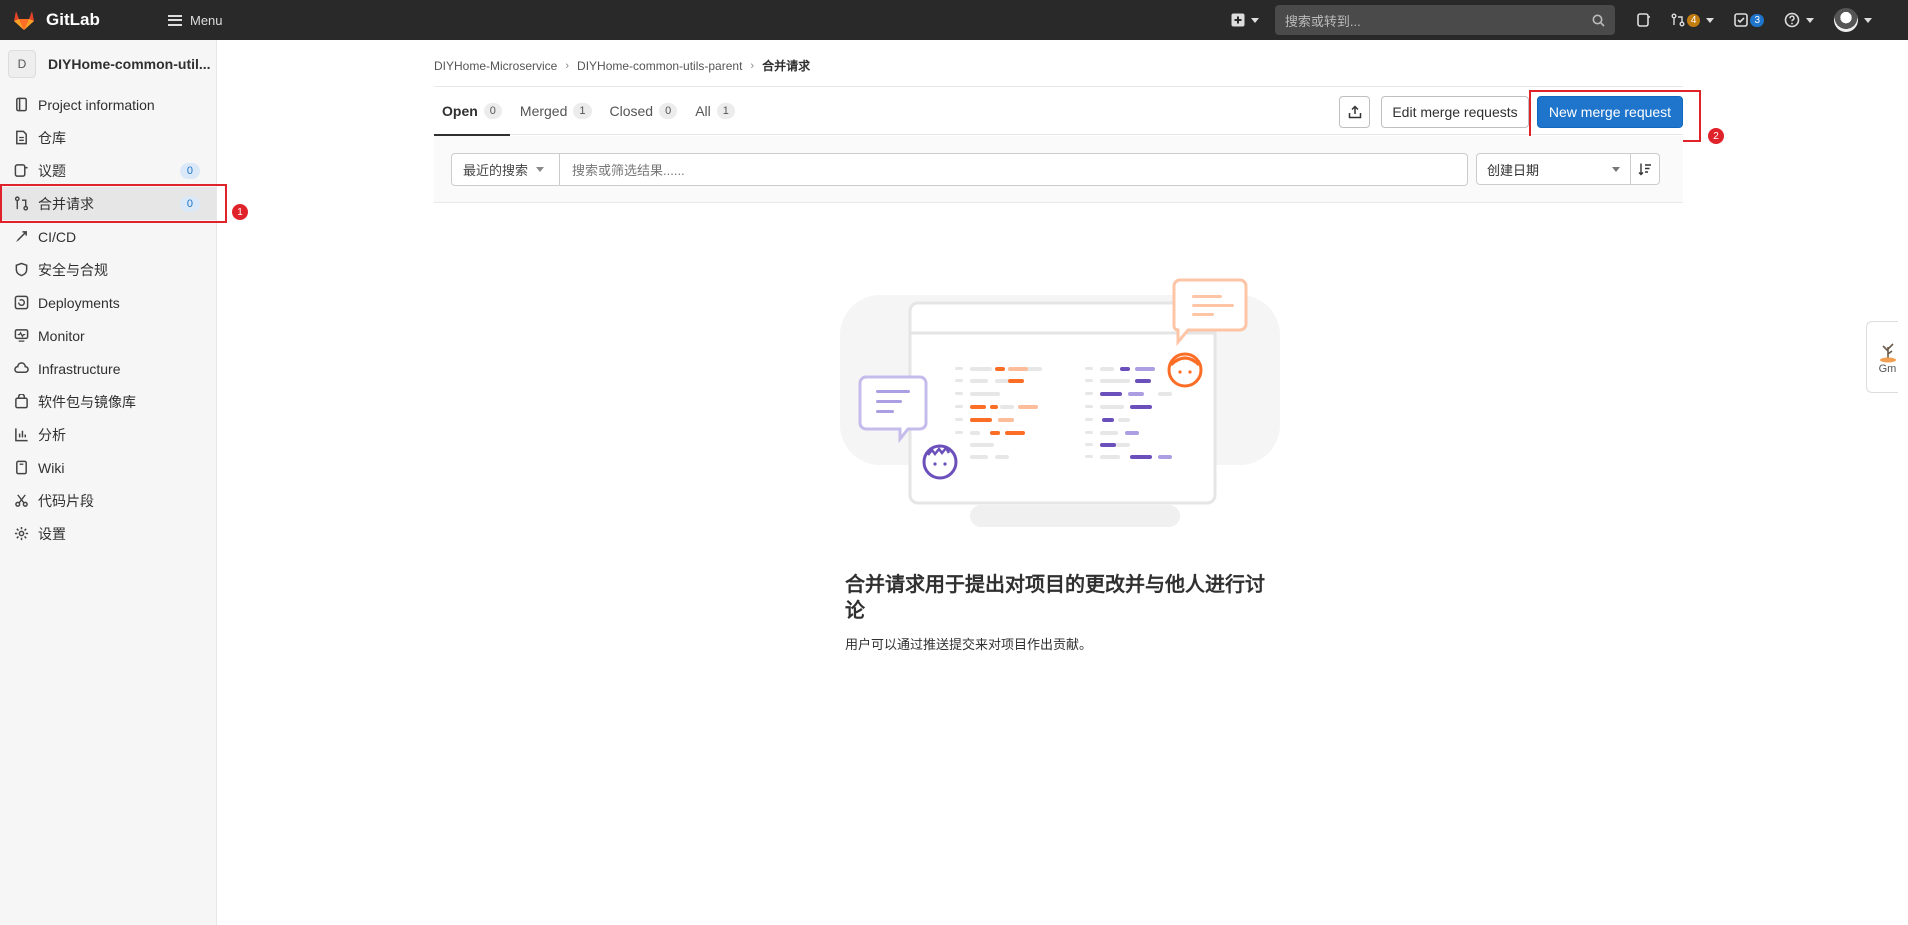  What do you see at coordinates (668, 110) in the screenshot?
I see `tab-count-badge: 0` at bounding box center [668, 110].